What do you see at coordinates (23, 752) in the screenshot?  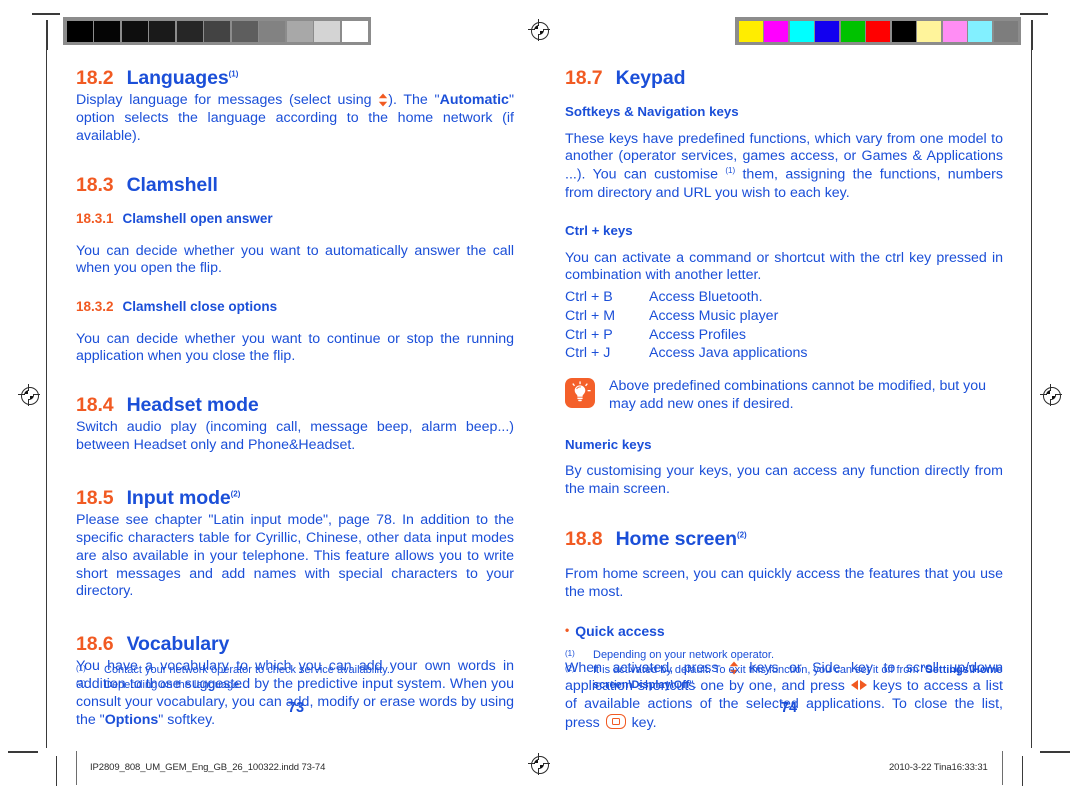 I see `crop-mark-bottom-left-h` at bounding box center [23, 752].